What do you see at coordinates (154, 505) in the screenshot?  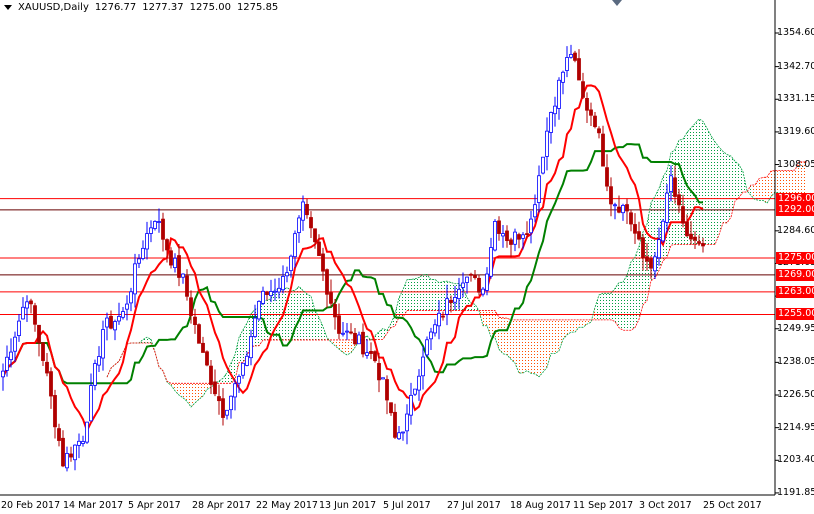 I see `date-tick: 5 Apr 2017` at bounding box center [154, 505].